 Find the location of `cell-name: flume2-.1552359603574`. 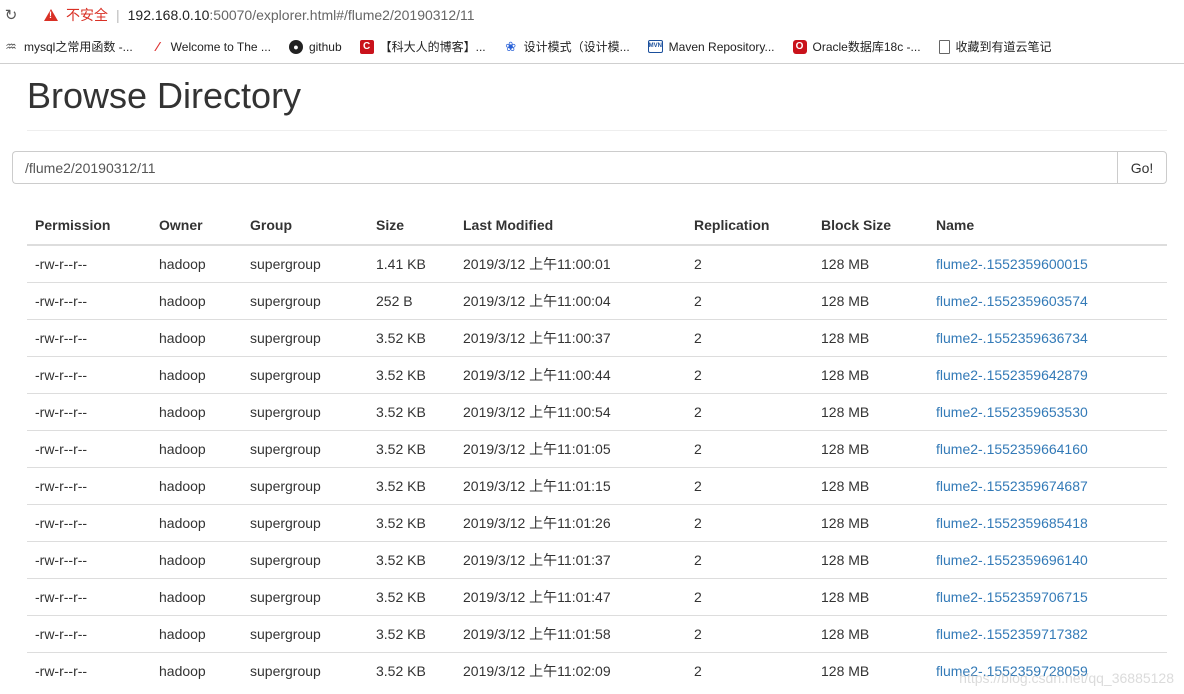

cell-name: flume2-.1552359603574 is located at coordinates (1047, 301).